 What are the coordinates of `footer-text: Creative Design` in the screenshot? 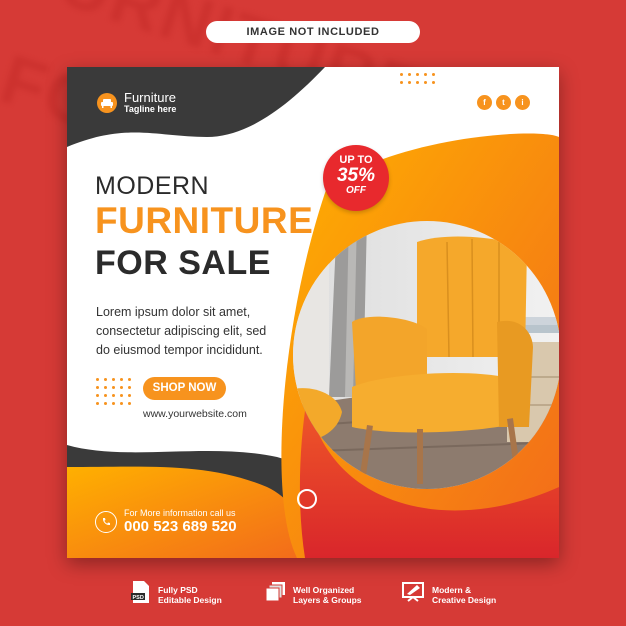 It's located at (464, 599).